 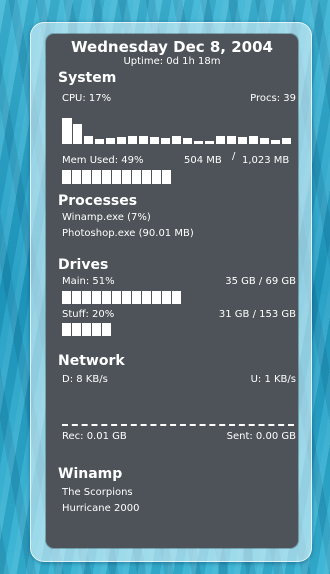 I want to click on network-download-rate: D: 8 KB/s, so click(x=85, y=379).